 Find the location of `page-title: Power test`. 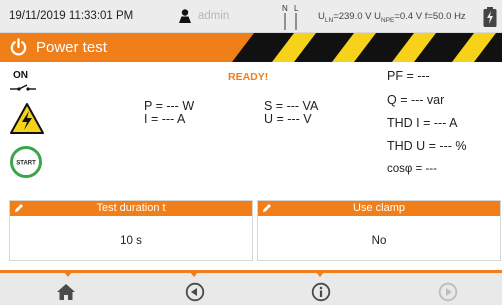

page-title: Power test is located at coordinates (71, 47).